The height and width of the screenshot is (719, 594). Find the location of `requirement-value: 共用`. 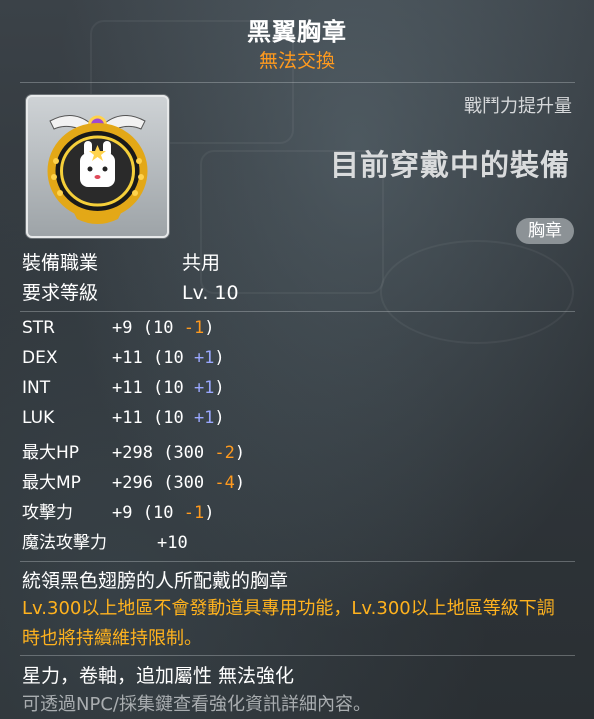

requirement-value: 共用 is located at coordinates (201, 263).